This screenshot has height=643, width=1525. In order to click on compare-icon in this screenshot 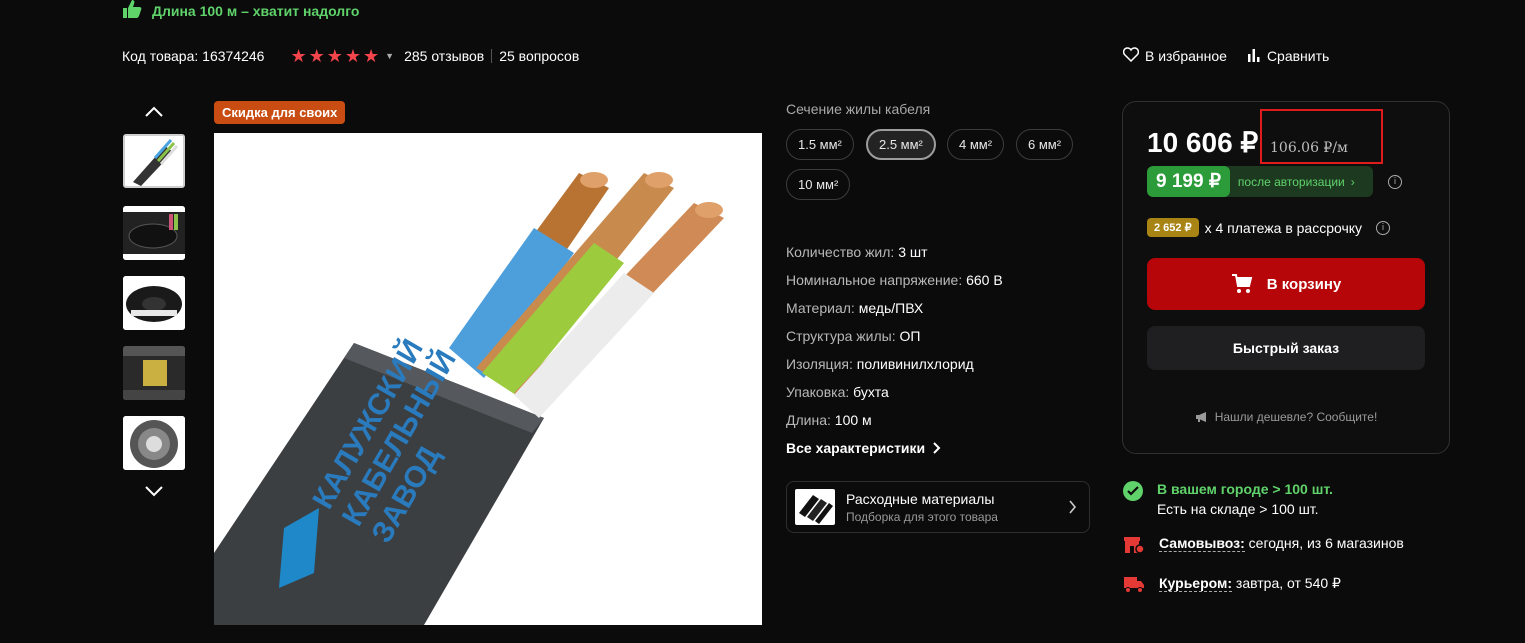, I will do `click(1254, 56)`.